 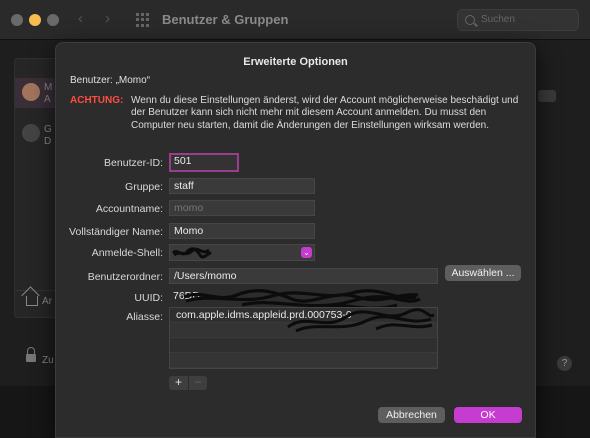 What do you see at coordinates (129, 209) in the screenshot?
I see `account-name-label: Accountname:` at bounding box center [129, 209].